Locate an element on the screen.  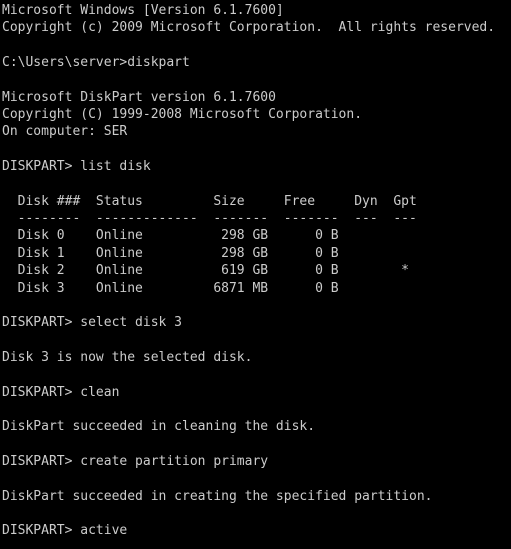
command-list-disk-line: DISKPART> list disk is located at coordinates (76, 167).